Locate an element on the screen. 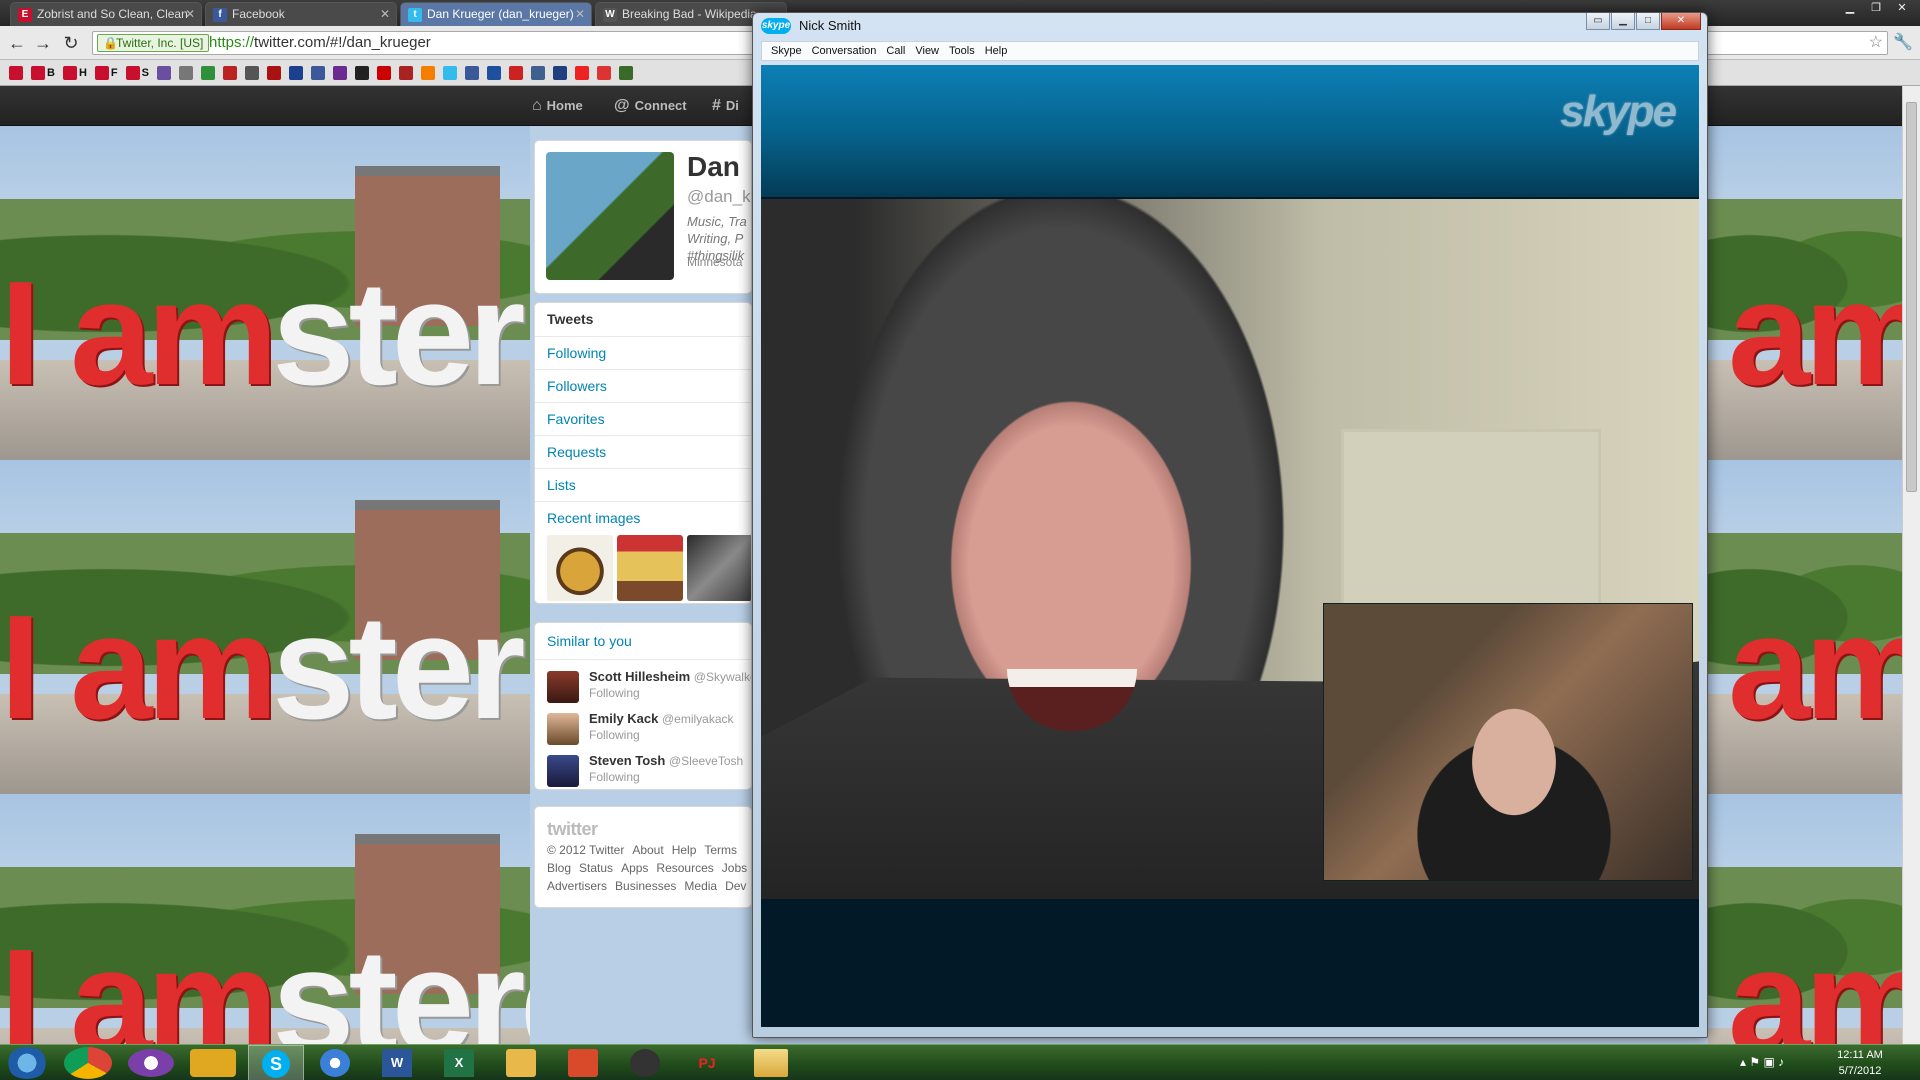  skype-titlebar: skype Nick Smith ▭ ▁ □ ✕ is located at coordinates (1230, 26).